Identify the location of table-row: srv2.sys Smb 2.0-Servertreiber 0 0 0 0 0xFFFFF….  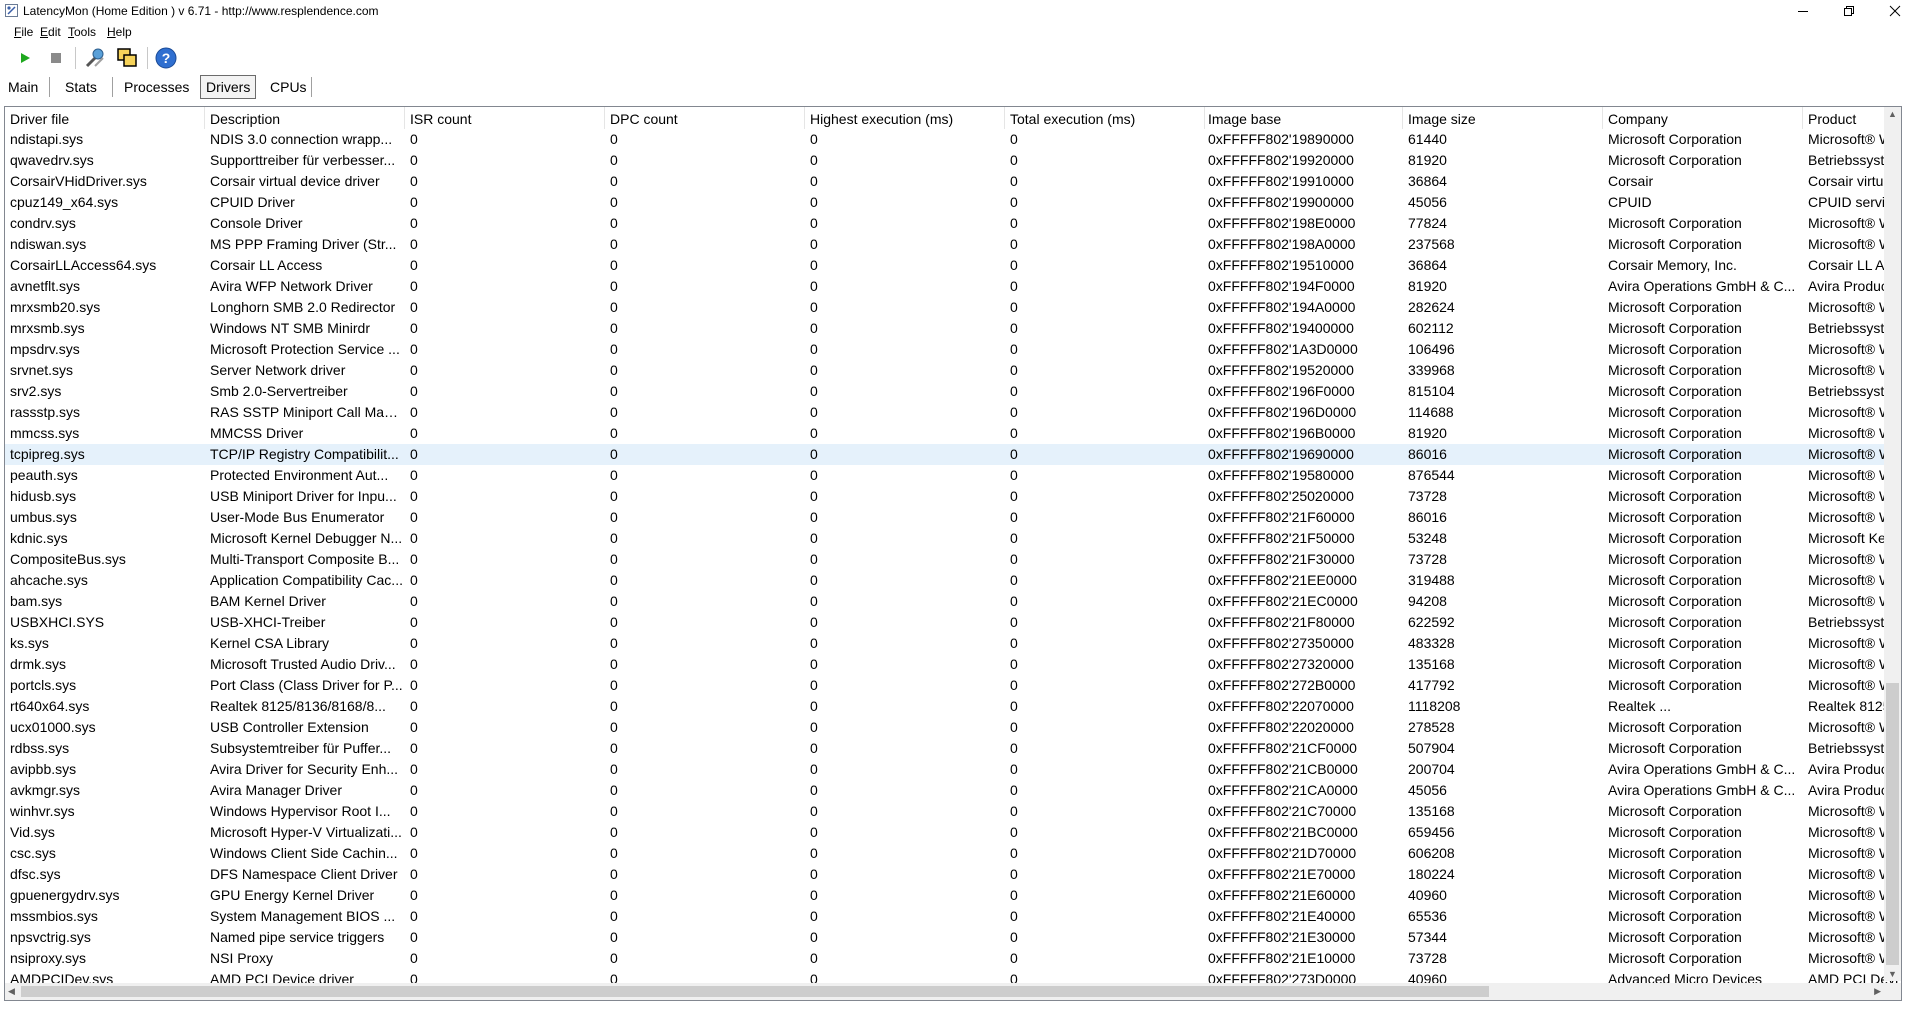
(953, 391).